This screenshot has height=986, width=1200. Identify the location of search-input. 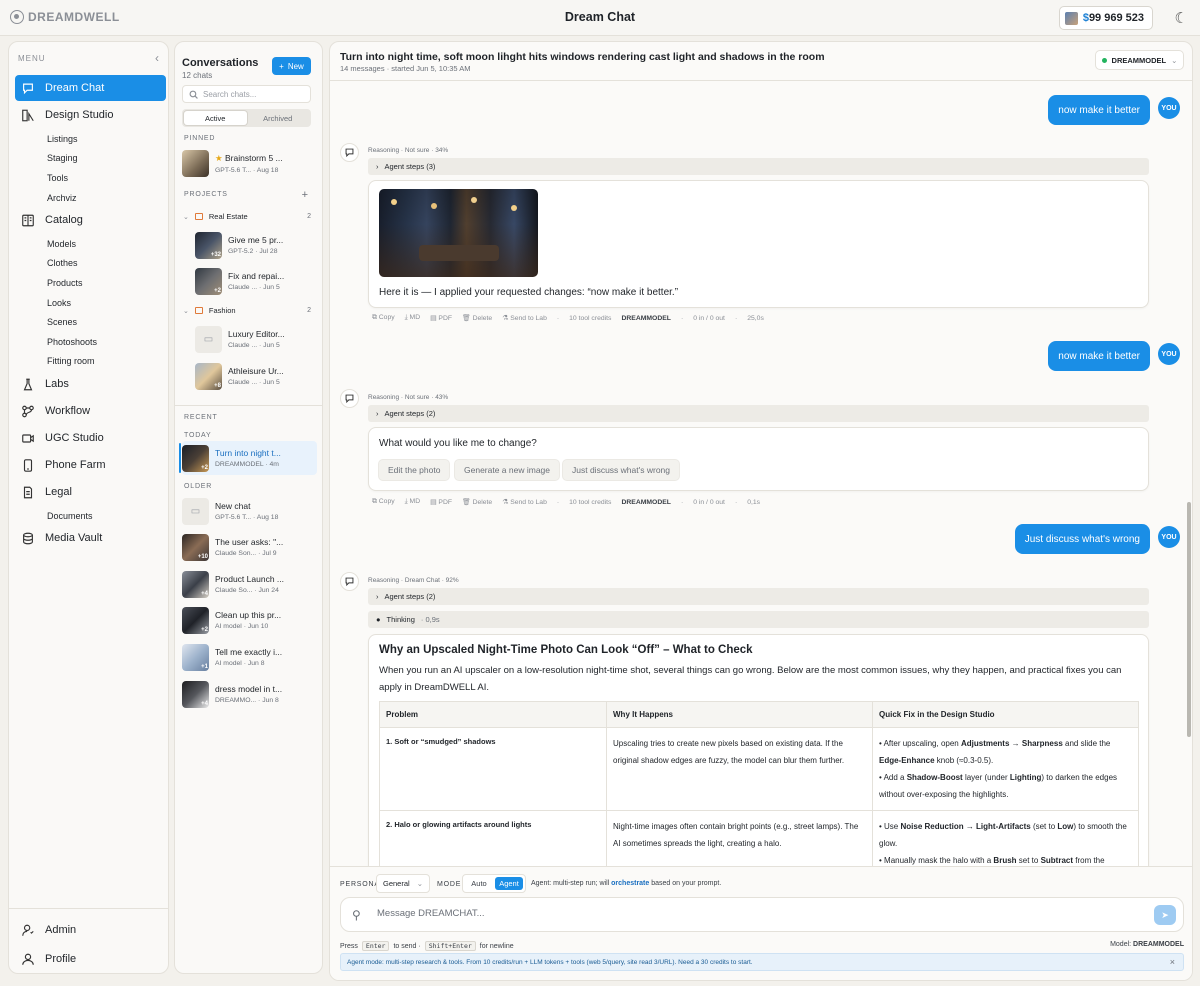
(253, 94).